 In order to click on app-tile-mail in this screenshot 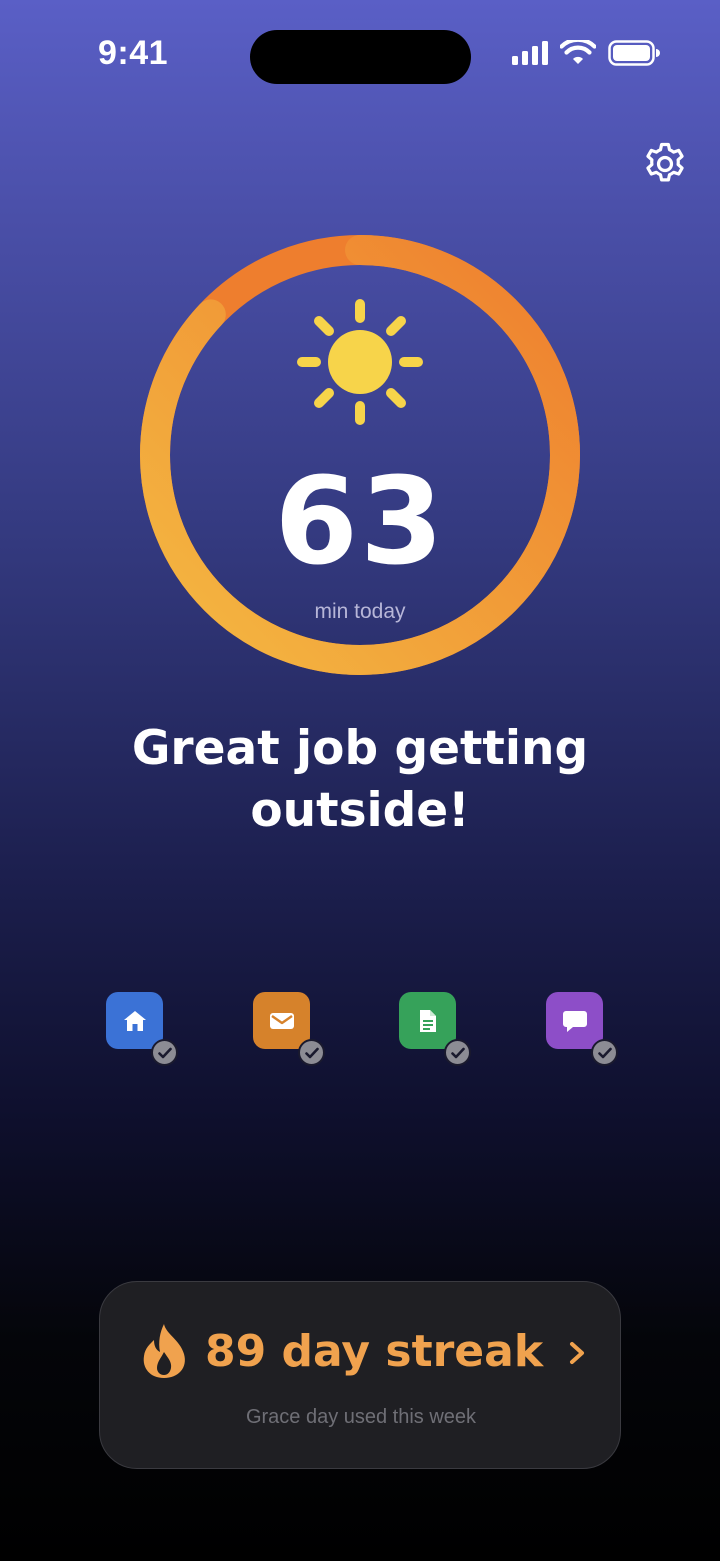, I will do `click(281, 1020)`.